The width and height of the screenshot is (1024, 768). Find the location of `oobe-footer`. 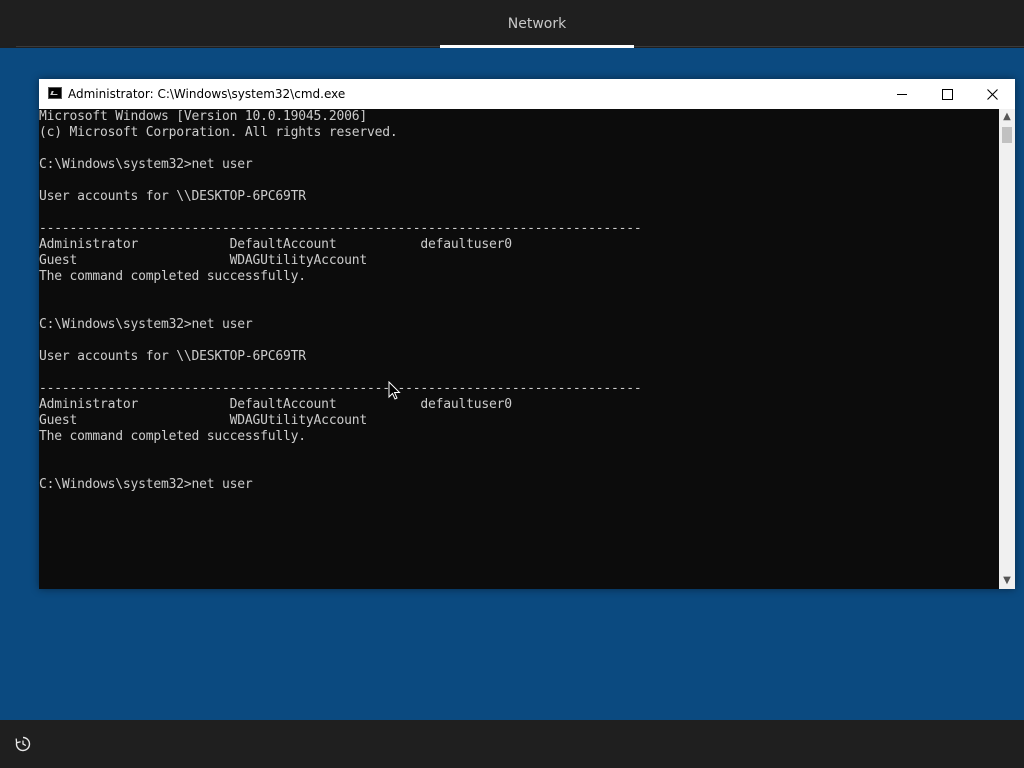

oobe-footer is located at coordinates (512, 744).